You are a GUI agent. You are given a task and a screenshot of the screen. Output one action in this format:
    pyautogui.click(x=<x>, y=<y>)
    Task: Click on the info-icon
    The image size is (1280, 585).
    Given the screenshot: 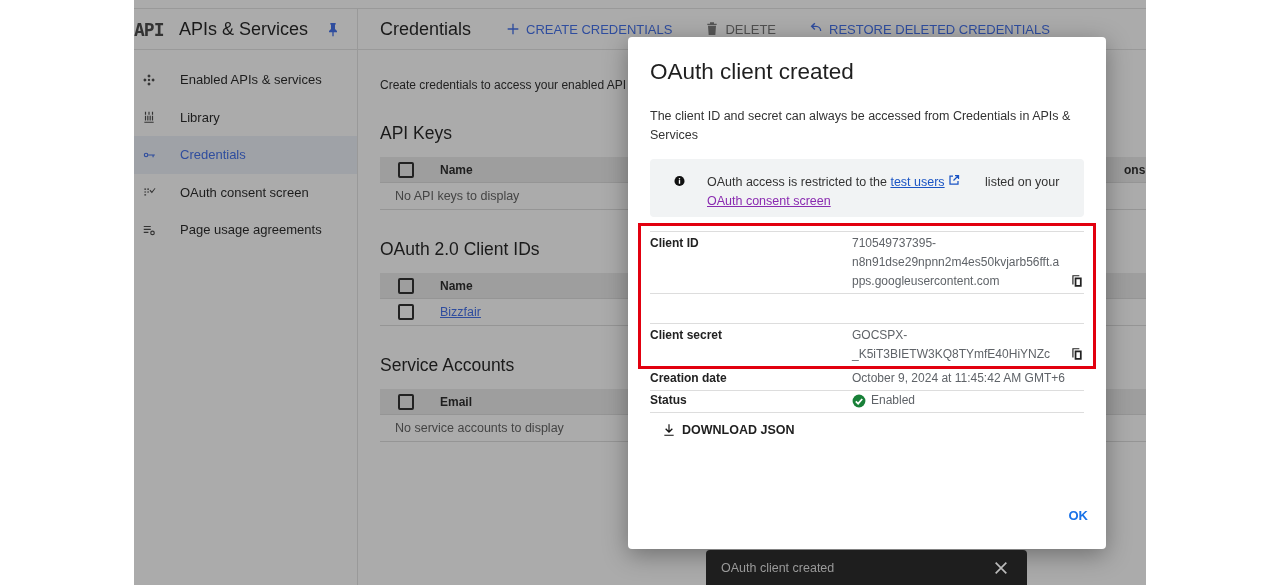 What is the action you would take?
    pyautogui.click(x=679, y=181)
    